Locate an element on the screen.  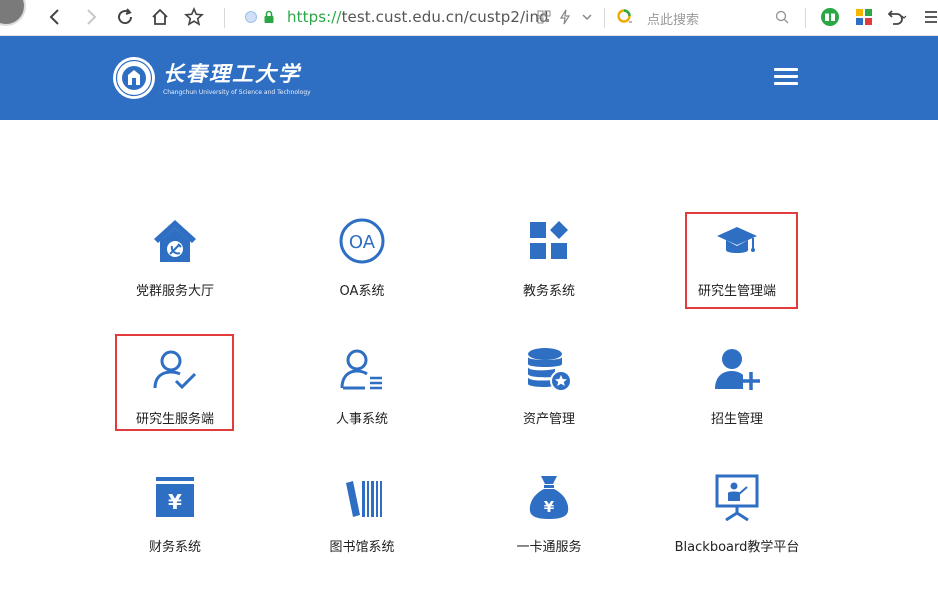
tile-blackboard-platform: Blackboard教学平台 is located at coordinates (737, 522).